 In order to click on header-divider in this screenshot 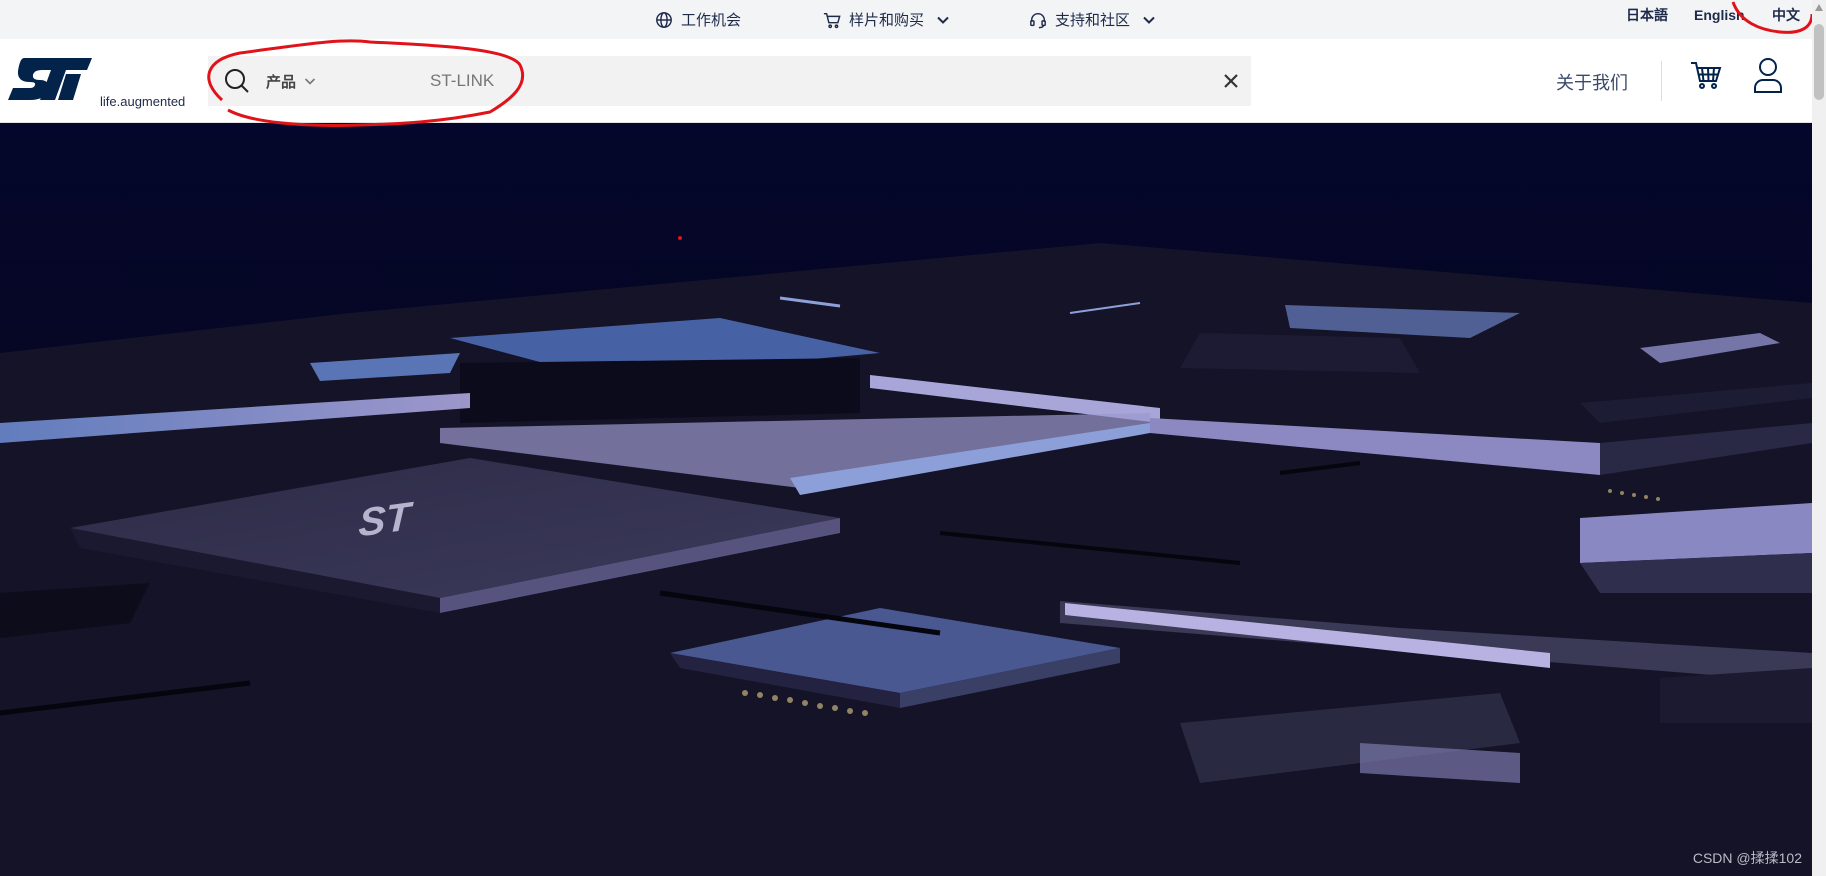, I will do `click(1661, 81)`.